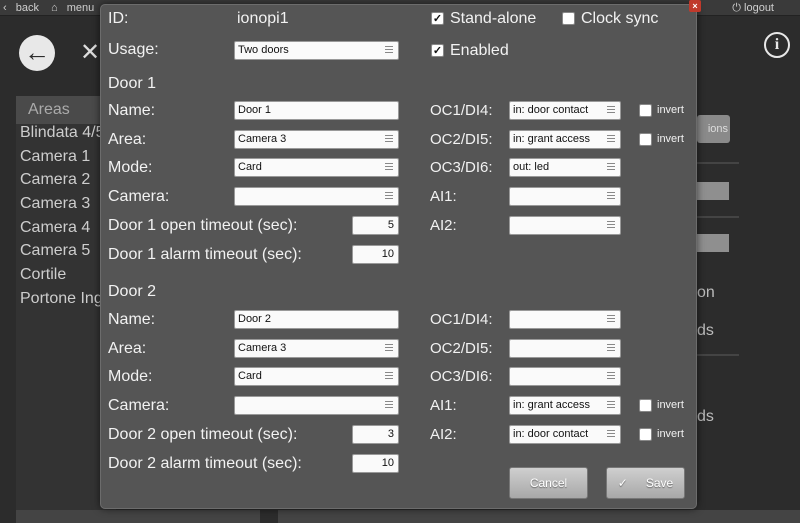  I want to click on chevron-left-icon: ‹, so click(5, 8).